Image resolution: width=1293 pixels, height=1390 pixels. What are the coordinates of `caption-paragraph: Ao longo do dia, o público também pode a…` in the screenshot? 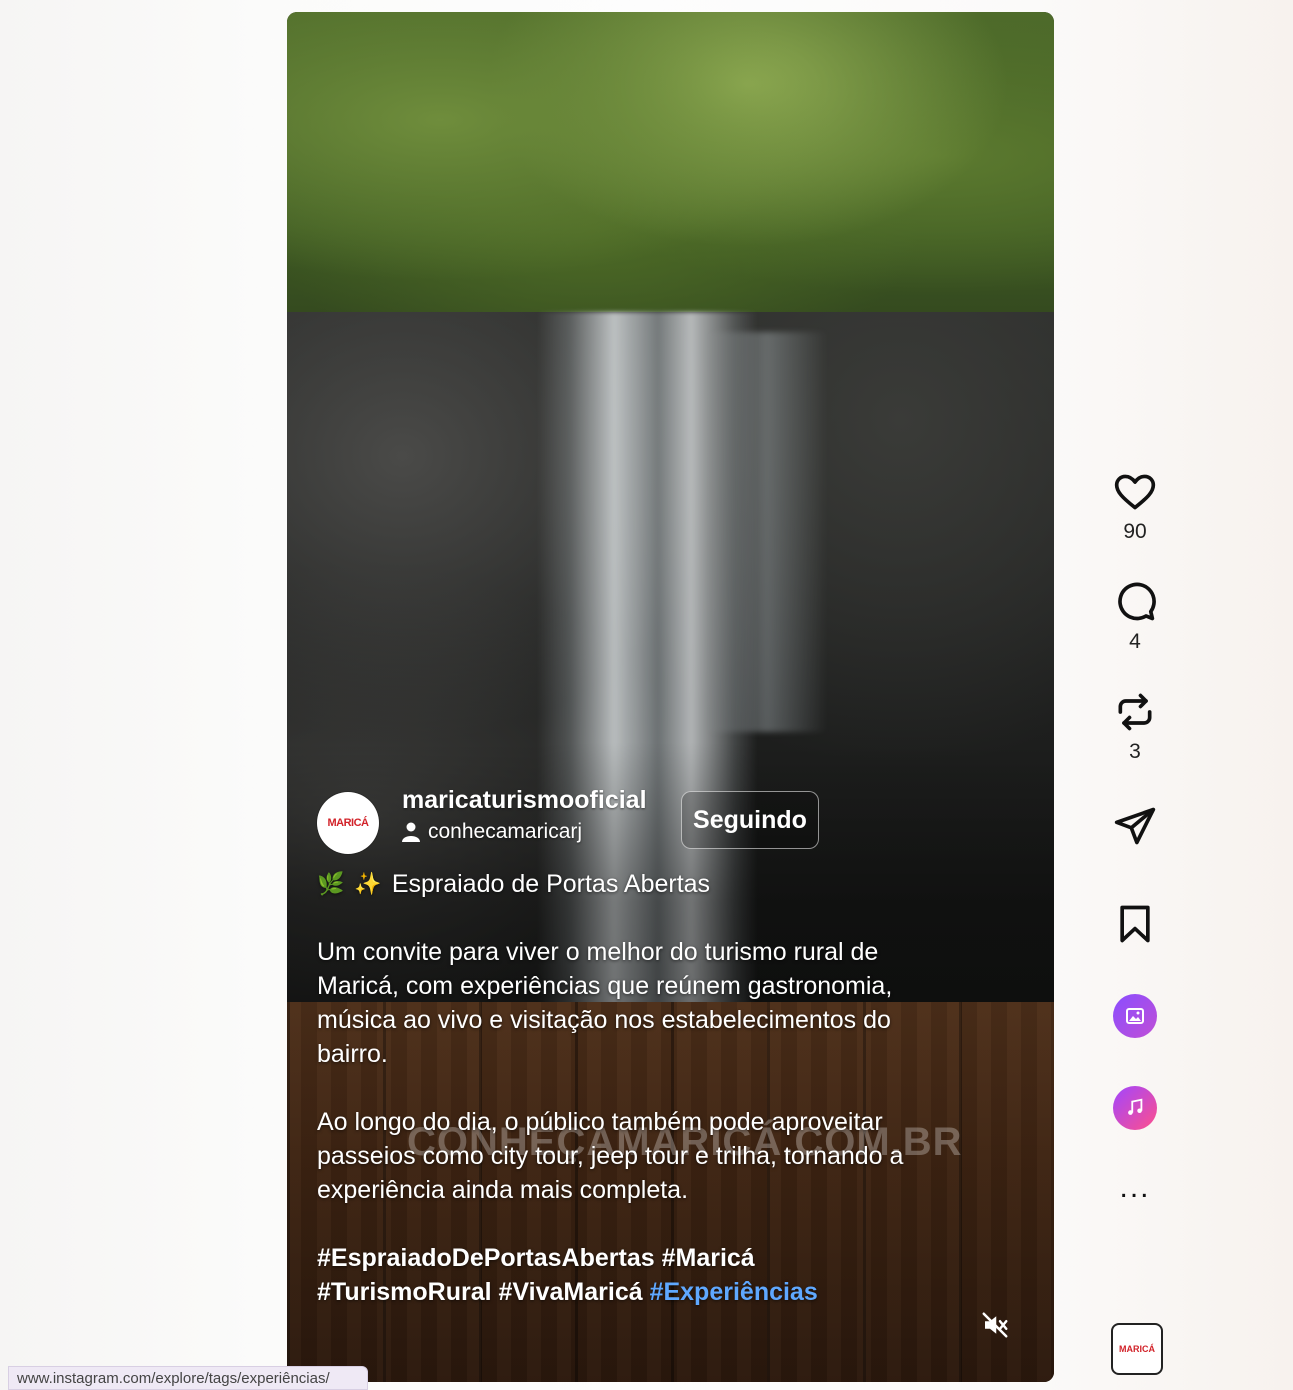 It's located at (610, 1156).